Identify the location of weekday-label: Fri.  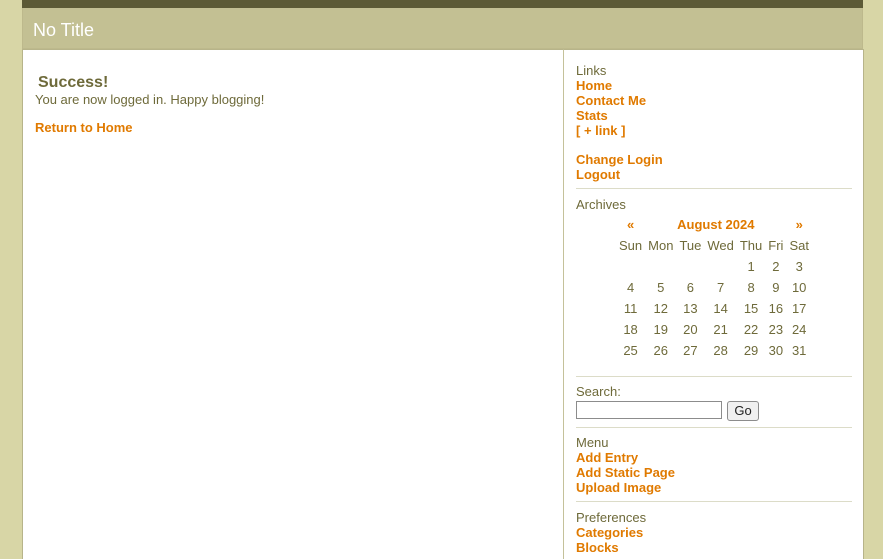
(776, 245).